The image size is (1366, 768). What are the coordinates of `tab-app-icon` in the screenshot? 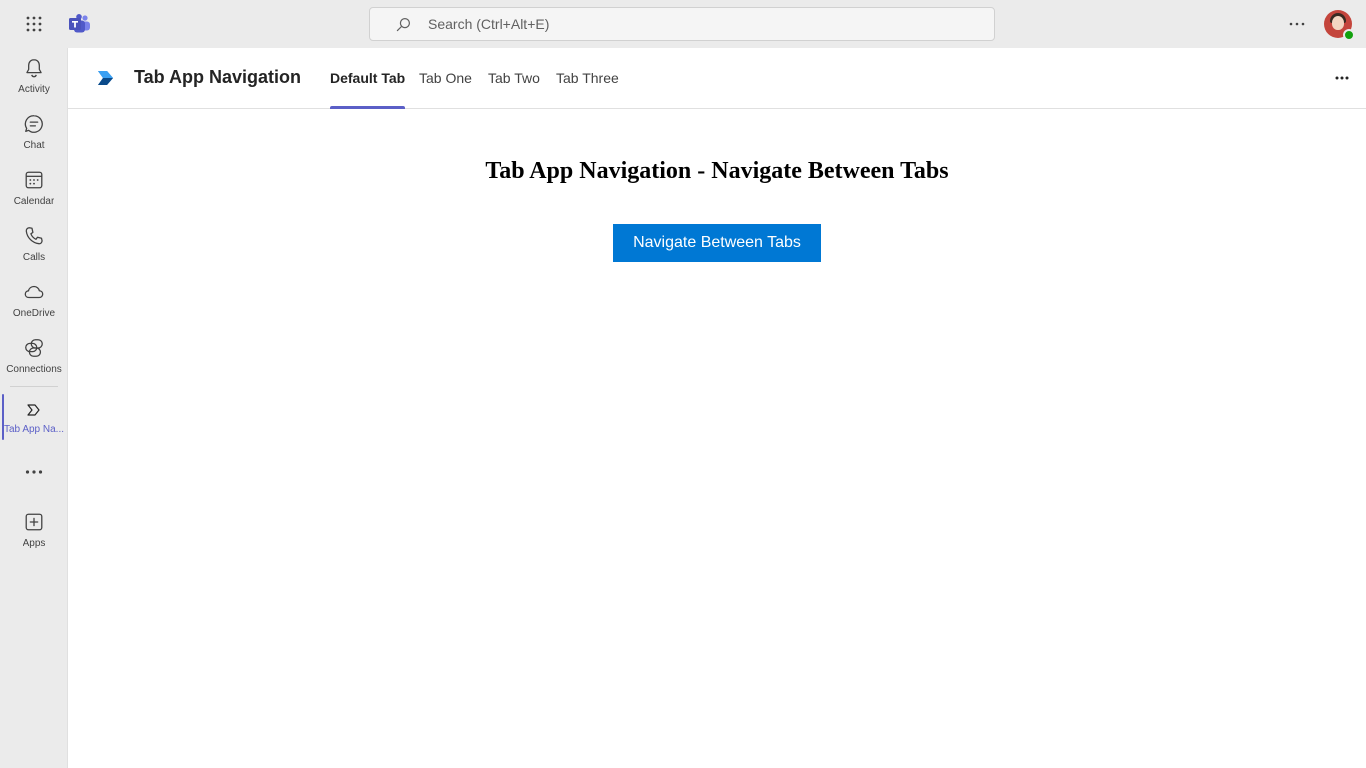 It's located at (34, 410).